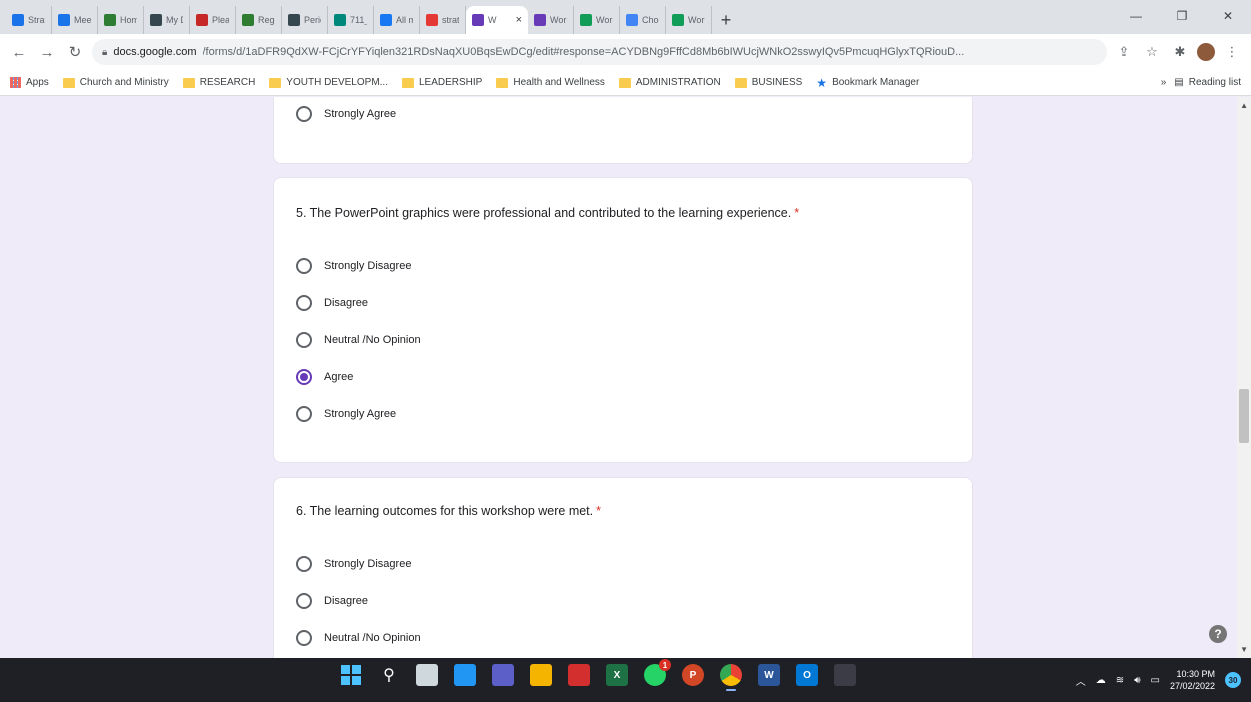  Describe the element at coordinates (559, 82) in the screenshot. I see `bookmark-label: Health and Wellness` at that location.